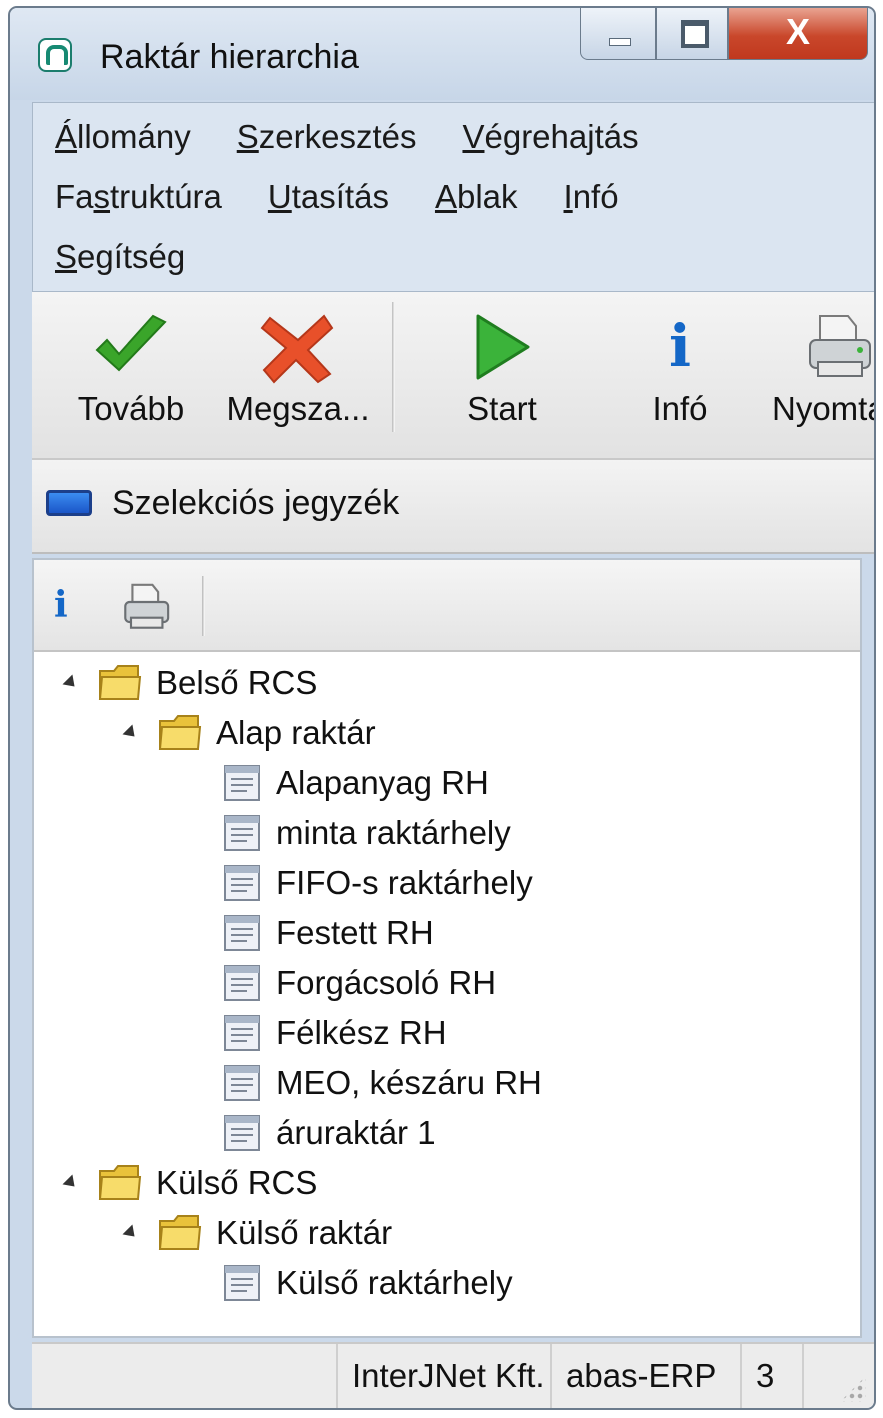 This screenshot has width=883, height=1418. I want to click on tree-leaf-label: Alapanyag RH, so click(382, 782).